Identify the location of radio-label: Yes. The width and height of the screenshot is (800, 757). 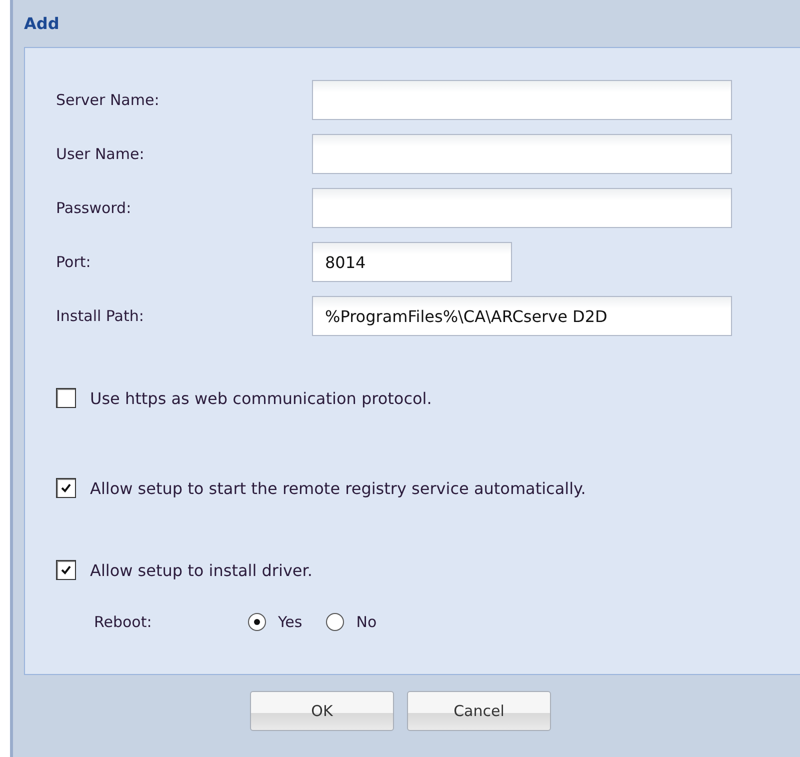
(290, 622).